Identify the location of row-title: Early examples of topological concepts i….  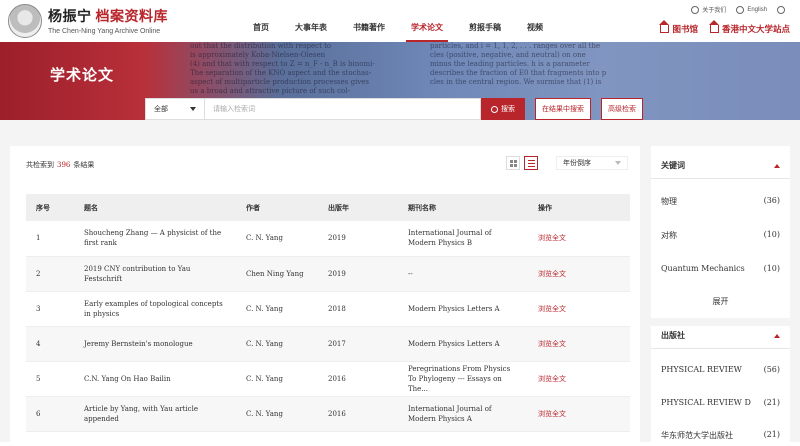
(155, 308).